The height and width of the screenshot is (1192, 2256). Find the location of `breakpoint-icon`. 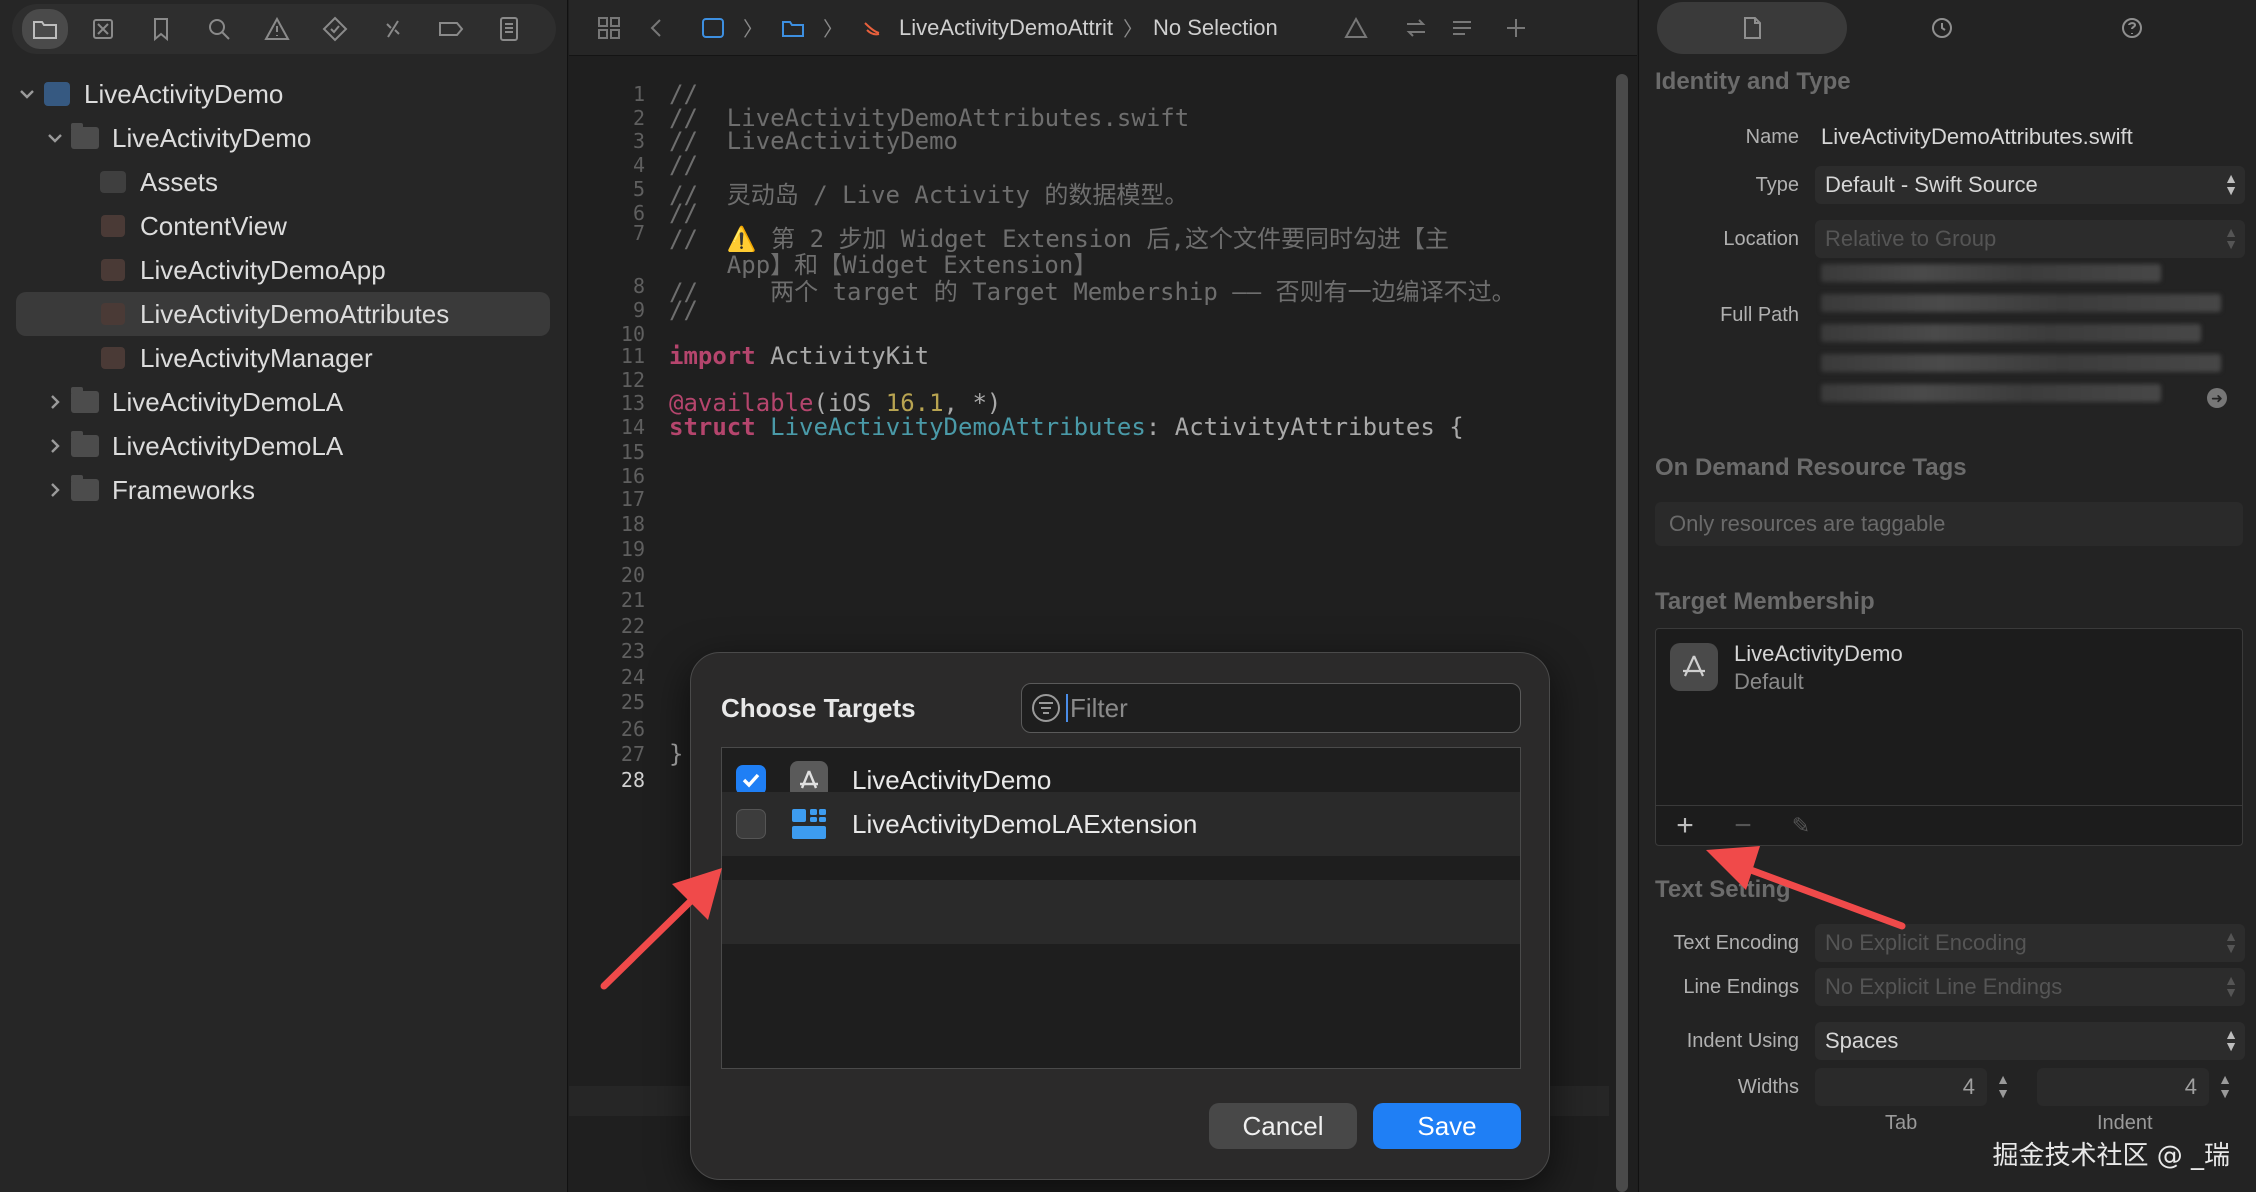

breakpoint-icon is located at coordinates (451, 29).